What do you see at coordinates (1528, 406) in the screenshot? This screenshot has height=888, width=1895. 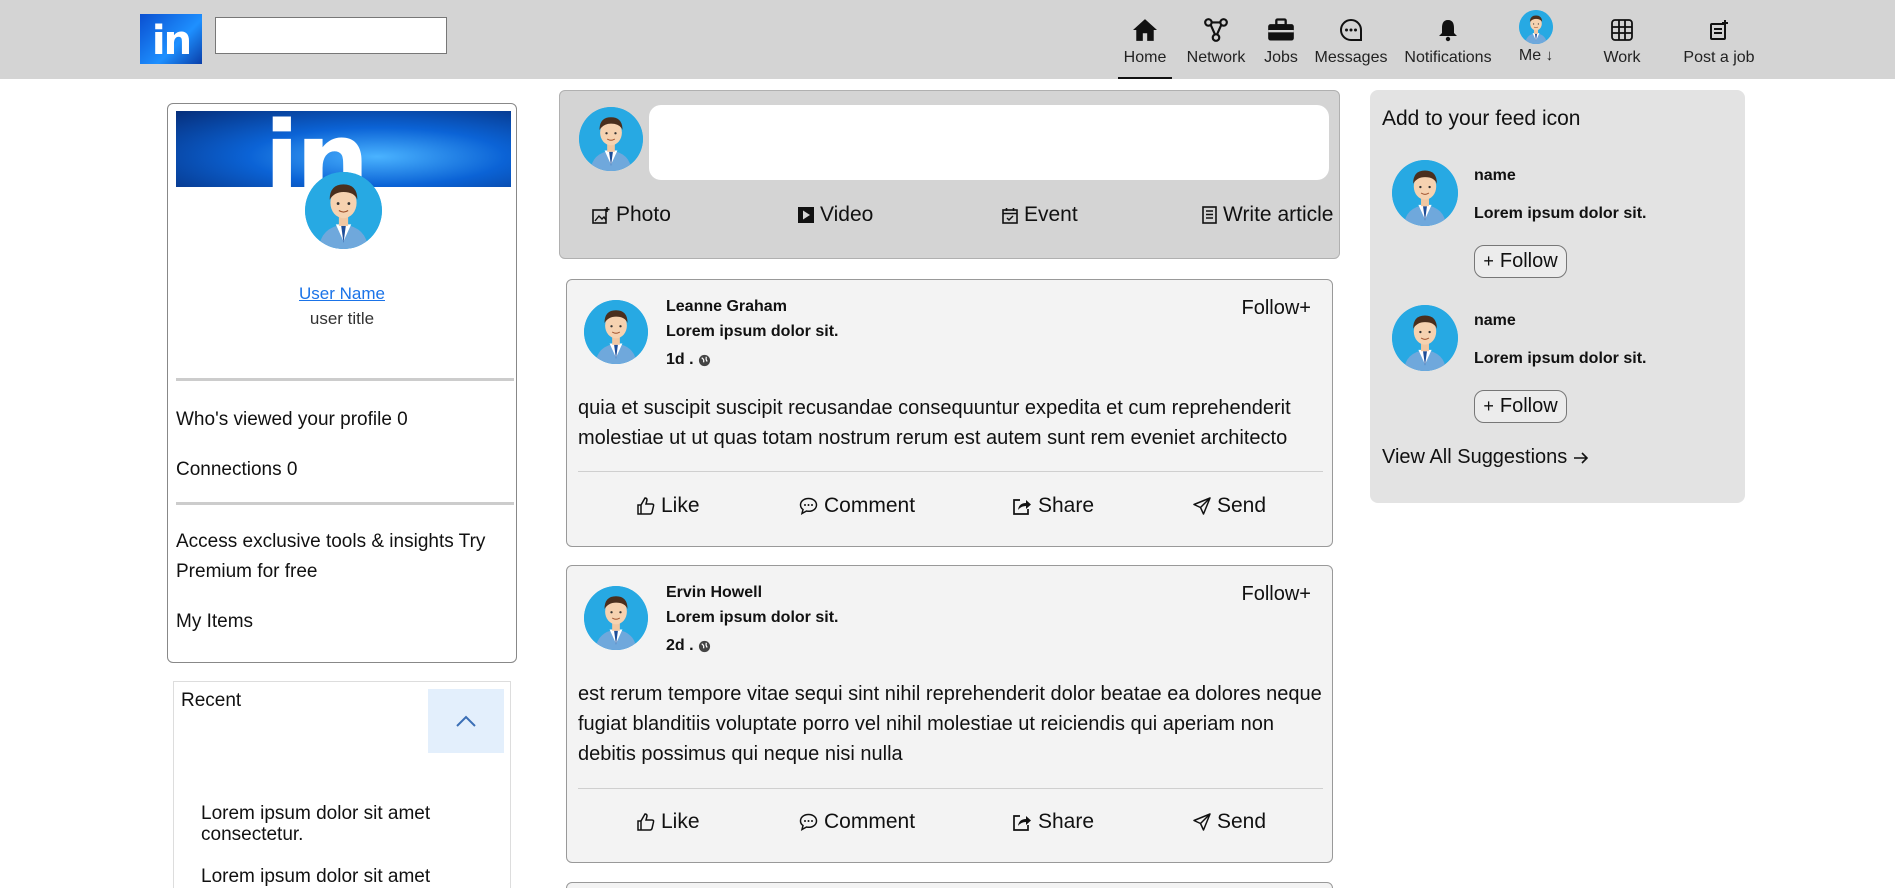 I see `follow-label: Follow` at bounding box center [1528, 406].